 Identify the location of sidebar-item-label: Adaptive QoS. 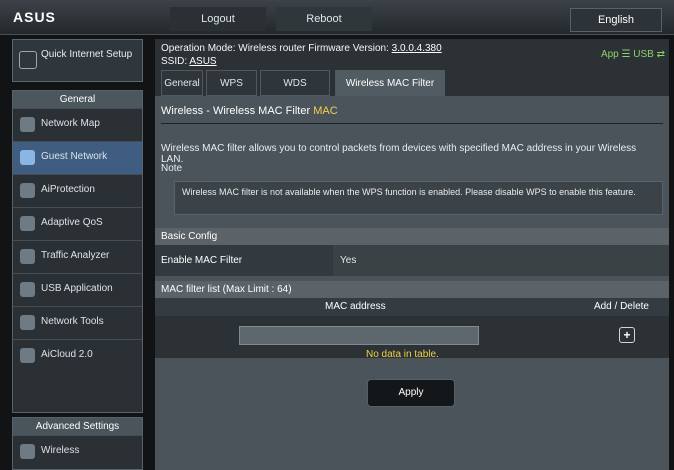
(72, 222).